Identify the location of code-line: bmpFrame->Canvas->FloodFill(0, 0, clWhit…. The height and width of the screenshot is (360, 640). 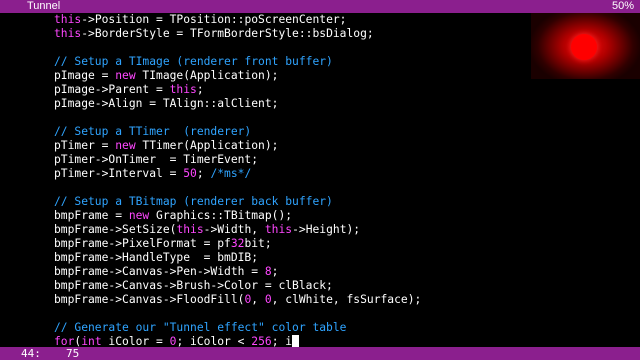
(237, 300).